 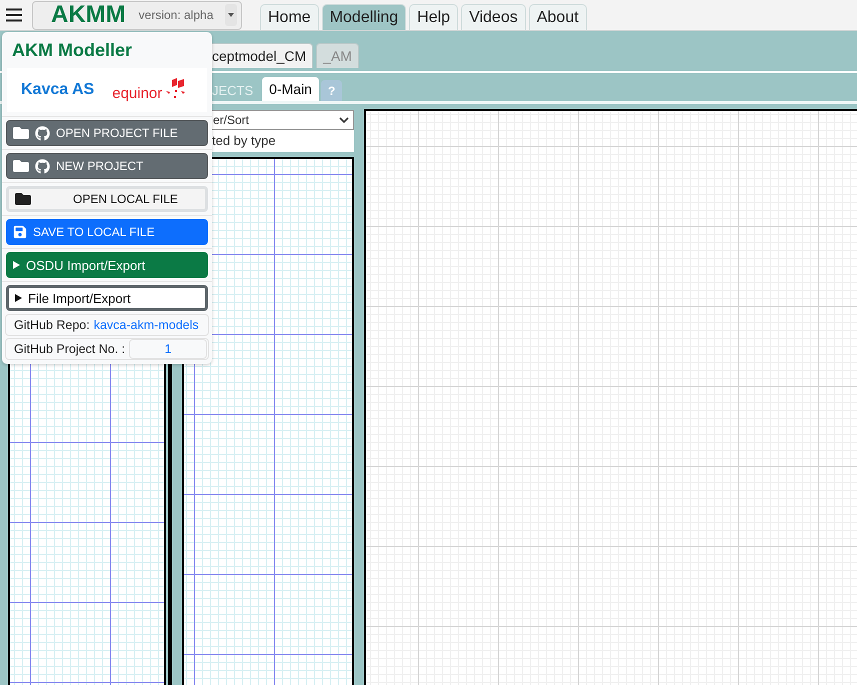 What do you see at coordinates (290, 89) in the screenshot?
I see `view-tab: 0-Main` at bounding box center [290, 89].